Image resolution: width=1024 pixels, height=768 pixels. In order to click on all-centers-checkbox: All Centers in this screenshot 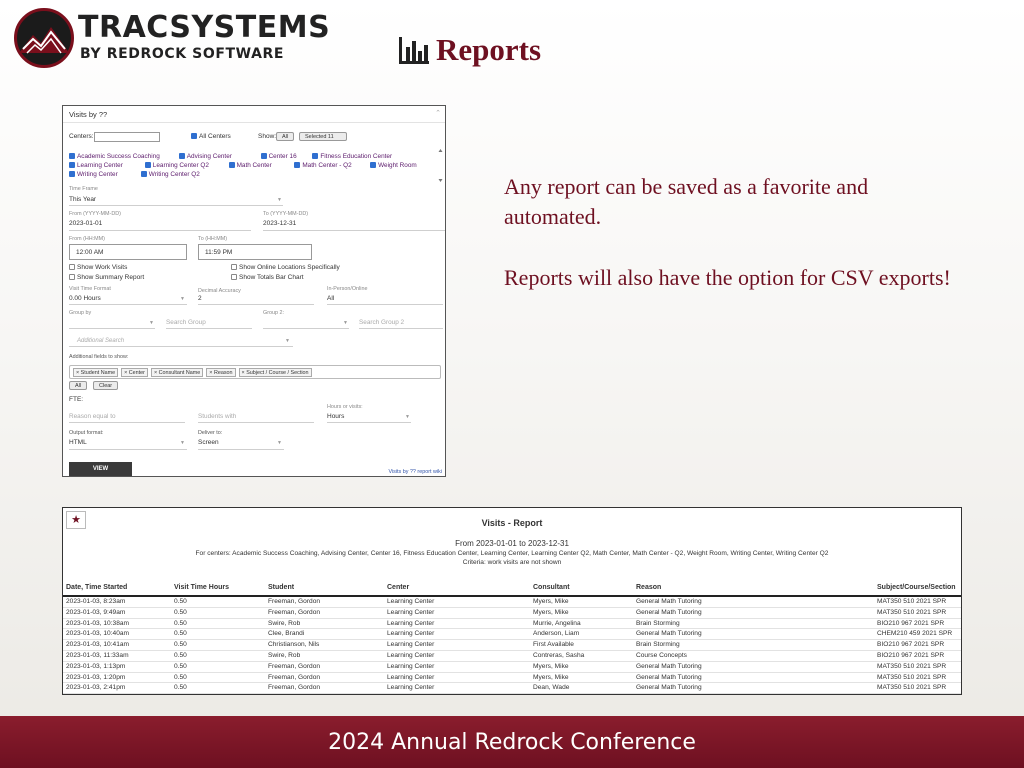, I will do `click(211, 136)`.